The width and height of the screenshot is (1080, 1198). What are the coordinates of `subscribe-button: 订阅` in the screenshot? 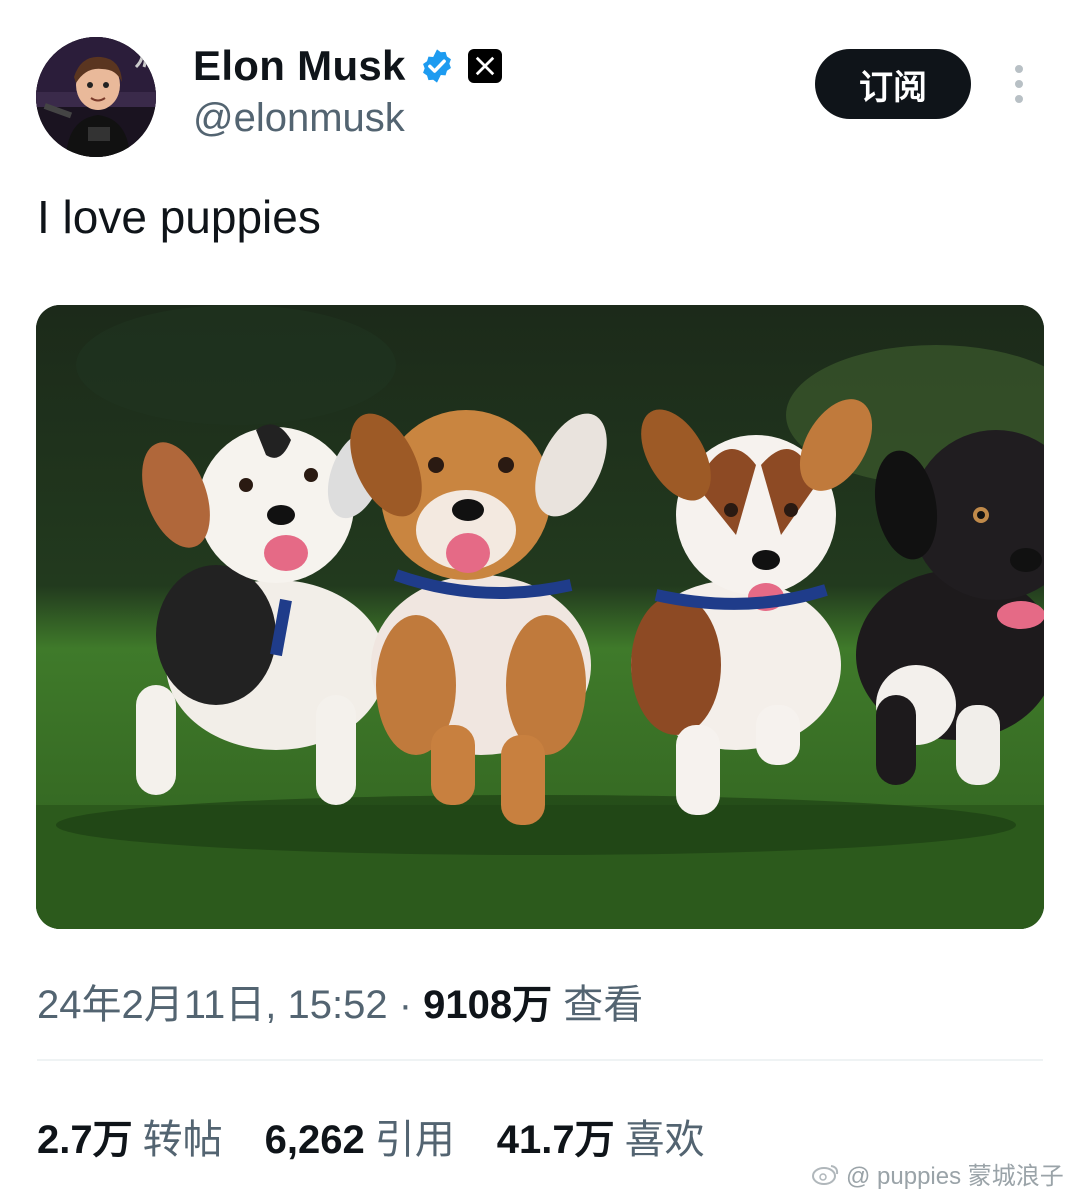 It's located at (893, 84).